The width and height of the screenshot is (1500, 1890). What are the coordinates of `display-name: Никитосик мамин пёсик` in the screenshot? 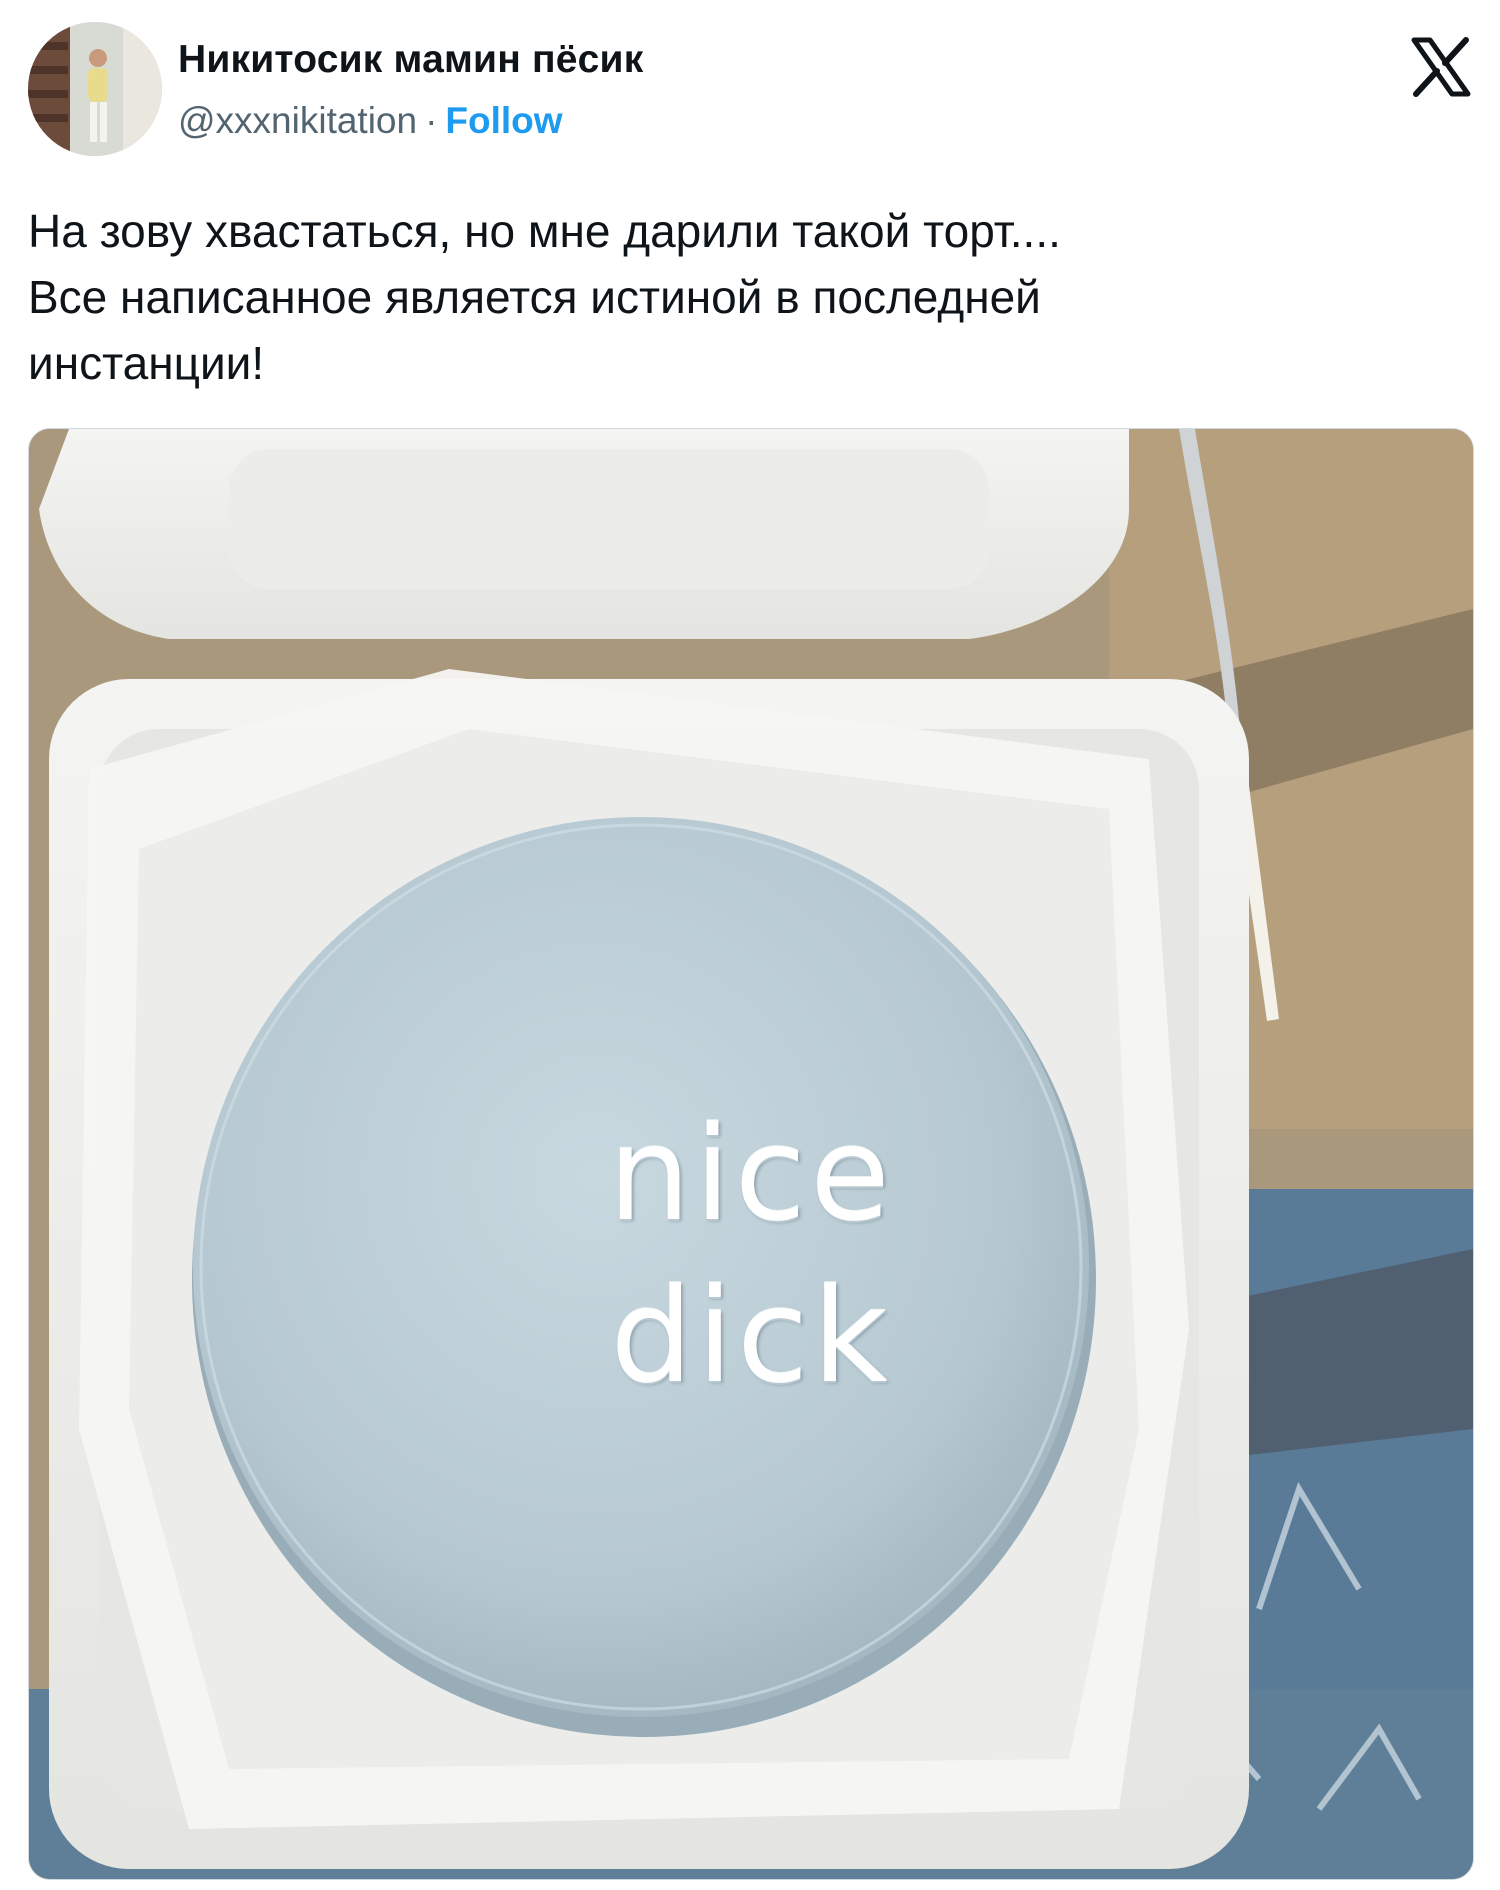 It's located at (410, 60).